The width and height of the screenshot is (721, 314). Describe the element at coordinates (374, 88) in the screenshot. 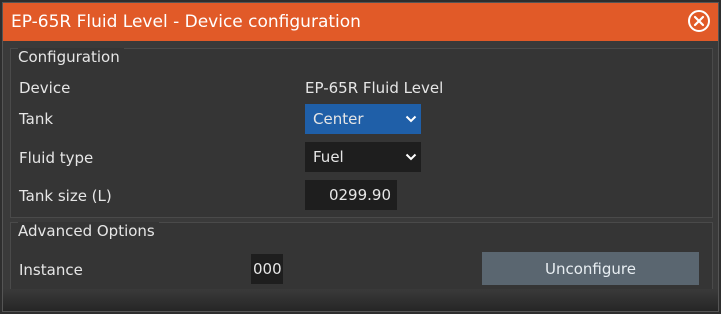

I see `device-value: EP-65R Fluid Level` at that location.